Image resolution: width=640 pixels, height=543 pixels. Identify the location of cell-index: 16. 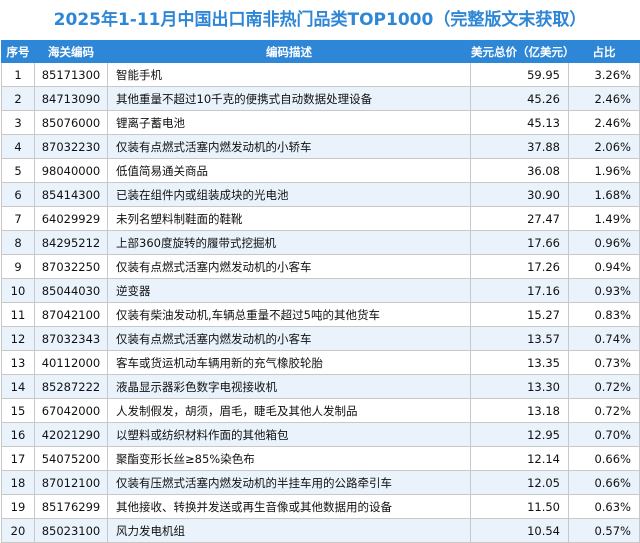
(18, 434).